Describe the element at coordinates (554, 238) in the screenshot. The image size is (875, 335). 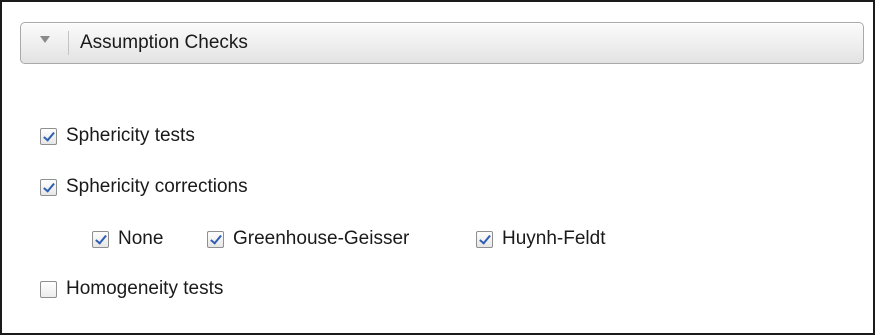
I see `huynh-feldt-label: Huynh-Feldt` at that location.